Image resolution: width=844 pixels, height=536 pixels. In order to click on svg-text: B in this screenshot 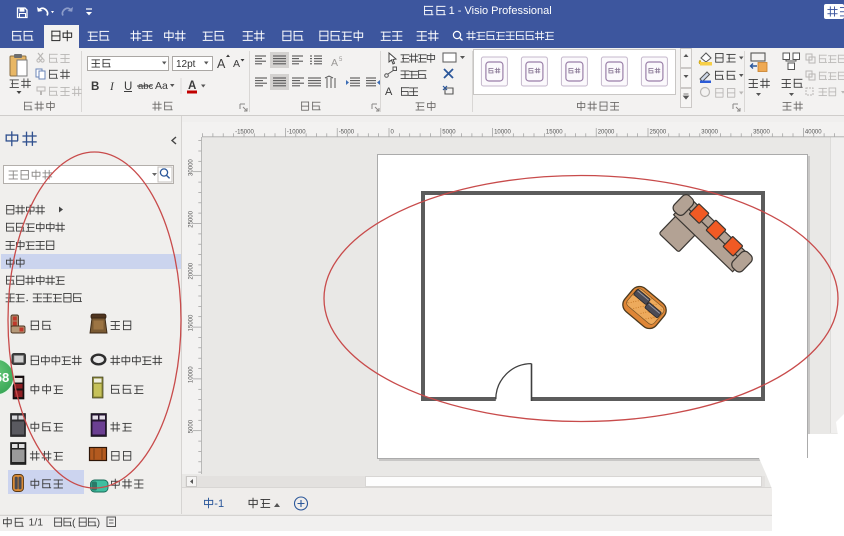, I will do `click(95, 87)`.